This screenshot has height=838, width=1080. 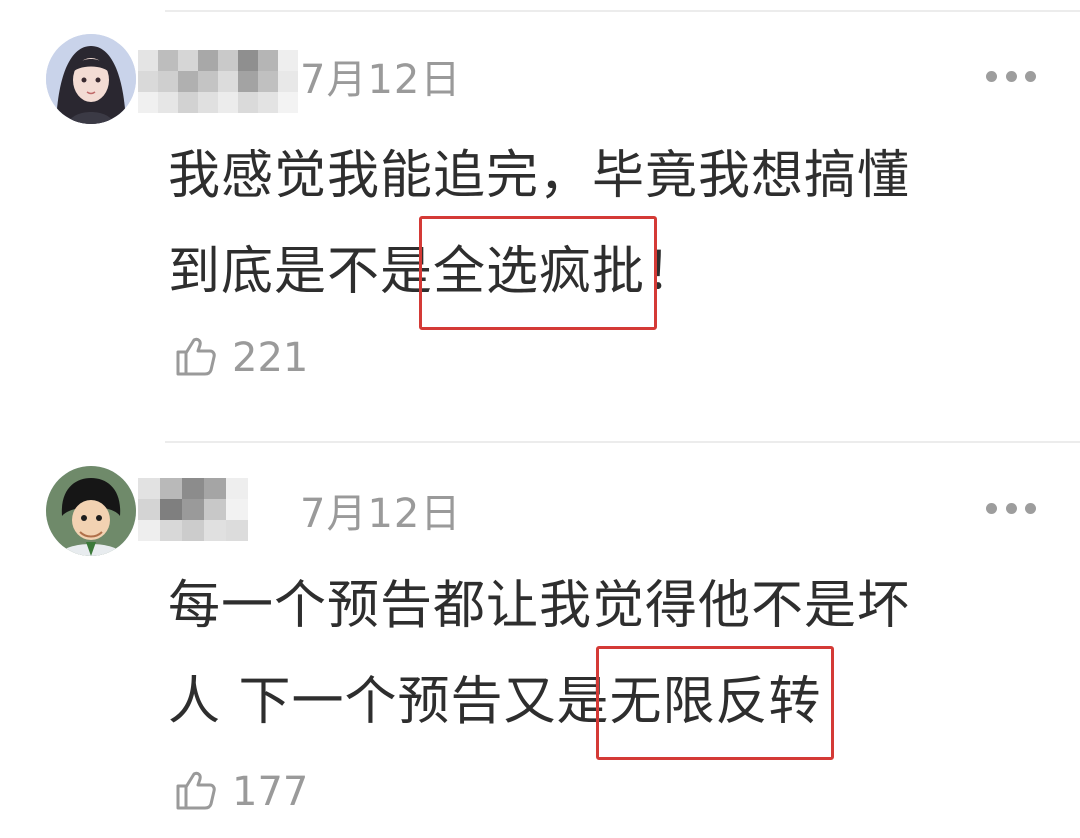 What do you see at coordinates (381, 514) in the screenshot?
I see `comment-date: 7月12日` at bounding box center [381, 514].